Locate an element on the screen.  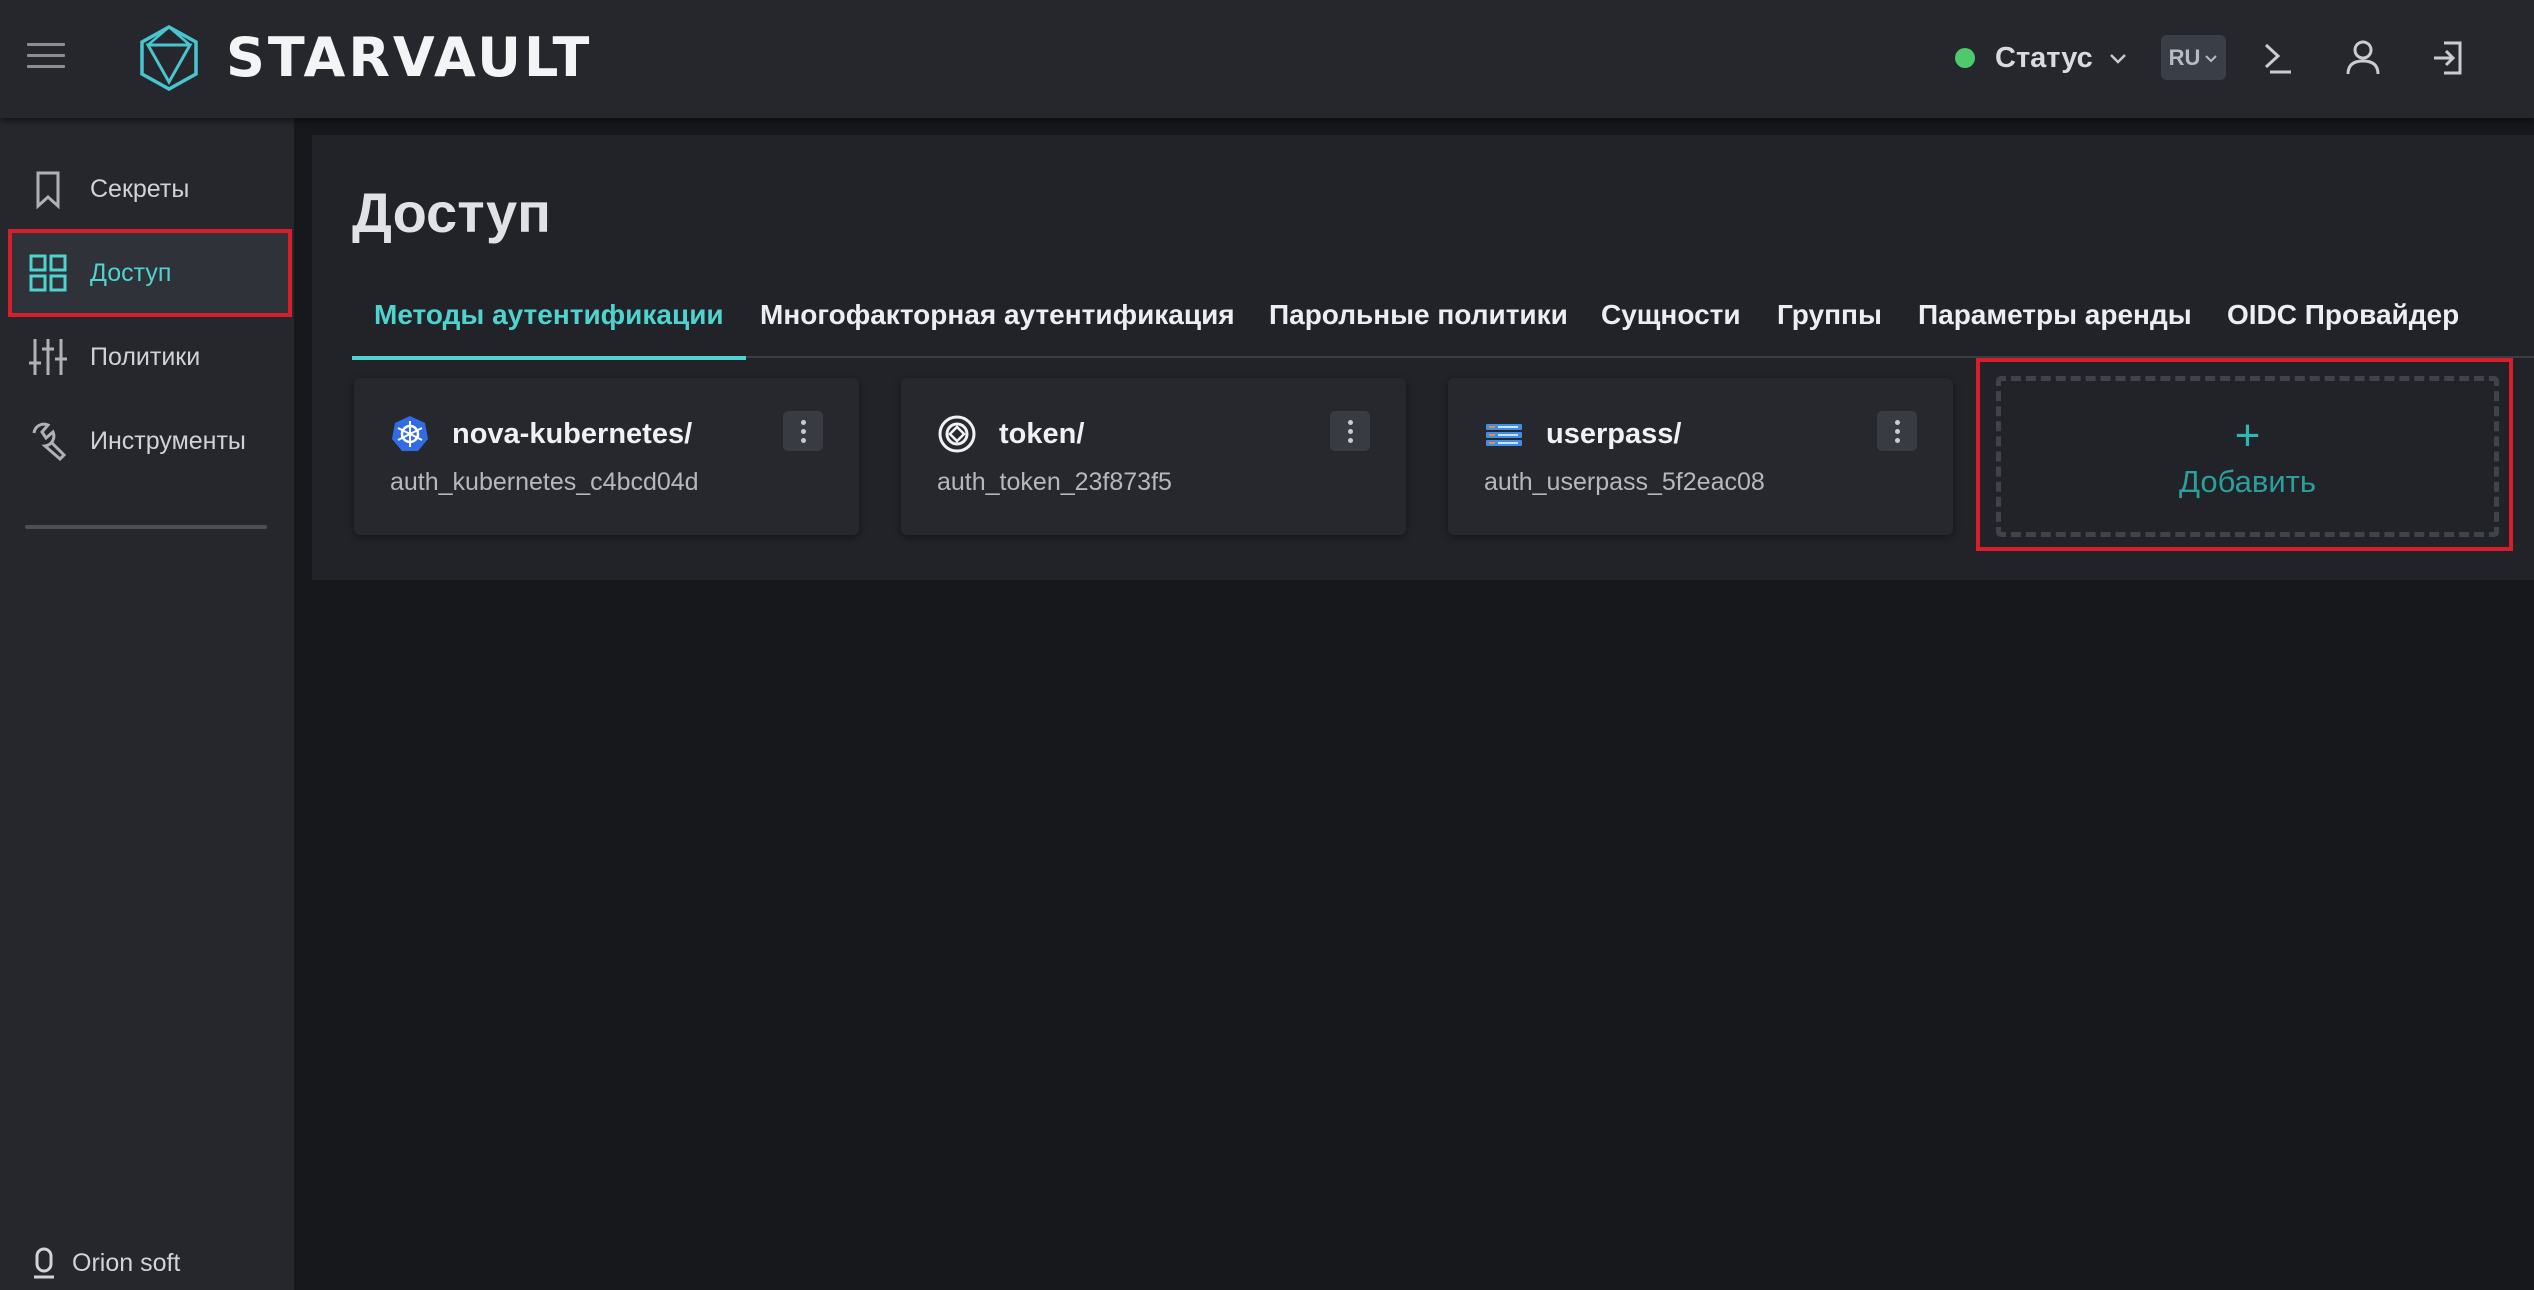
sidebar-item-label: Политики is located at coordinates (145, 356).